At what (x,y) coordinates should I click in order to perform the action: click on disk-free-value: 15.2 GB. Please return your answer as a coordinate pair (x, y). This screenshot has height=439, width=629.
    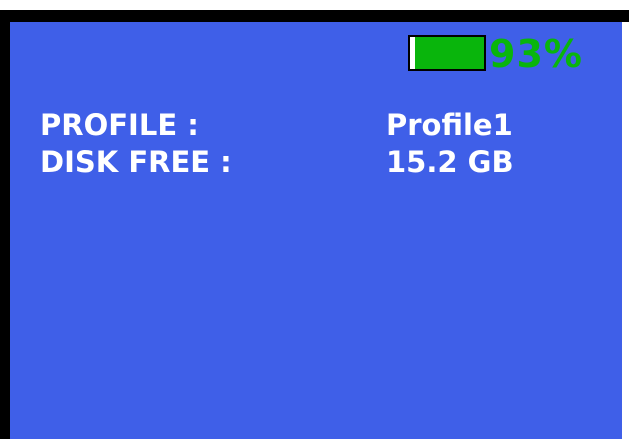
    Looking at the image, I should click on (450, 162).